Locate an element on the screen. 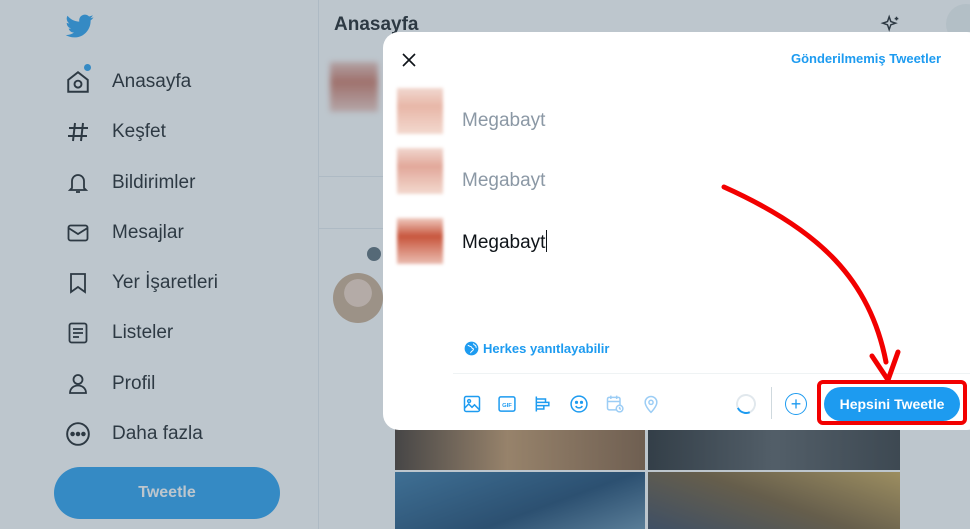  add-tweet-button: + is located at coordinates (796, 404).